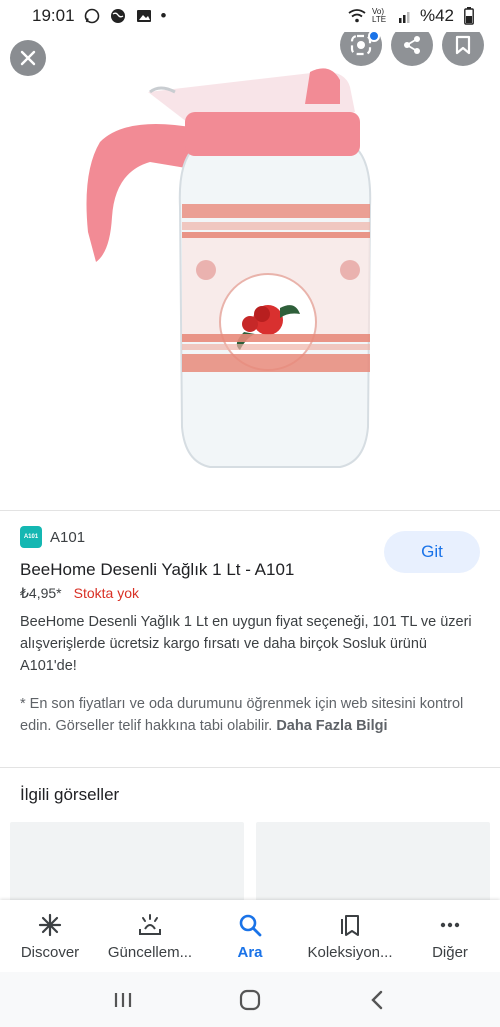 The height and width of the screenshot is (1027, 500). What do you see at coordinates (412, 45) in the screenshot?
I see `share-icon` at bounding box center [412, 45].